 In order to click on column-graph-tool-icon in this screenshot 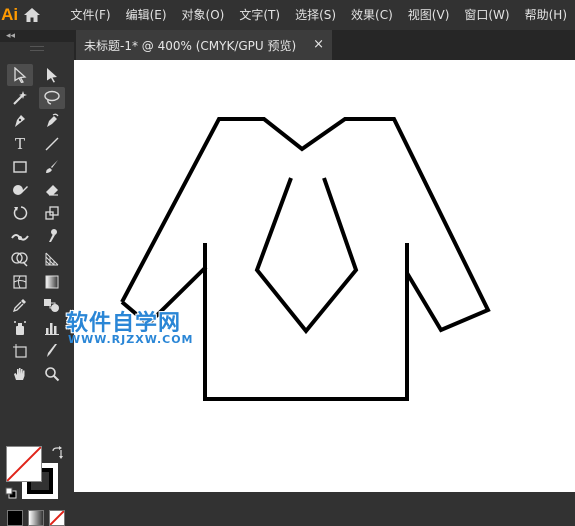, I will do `click(52, 328)`.